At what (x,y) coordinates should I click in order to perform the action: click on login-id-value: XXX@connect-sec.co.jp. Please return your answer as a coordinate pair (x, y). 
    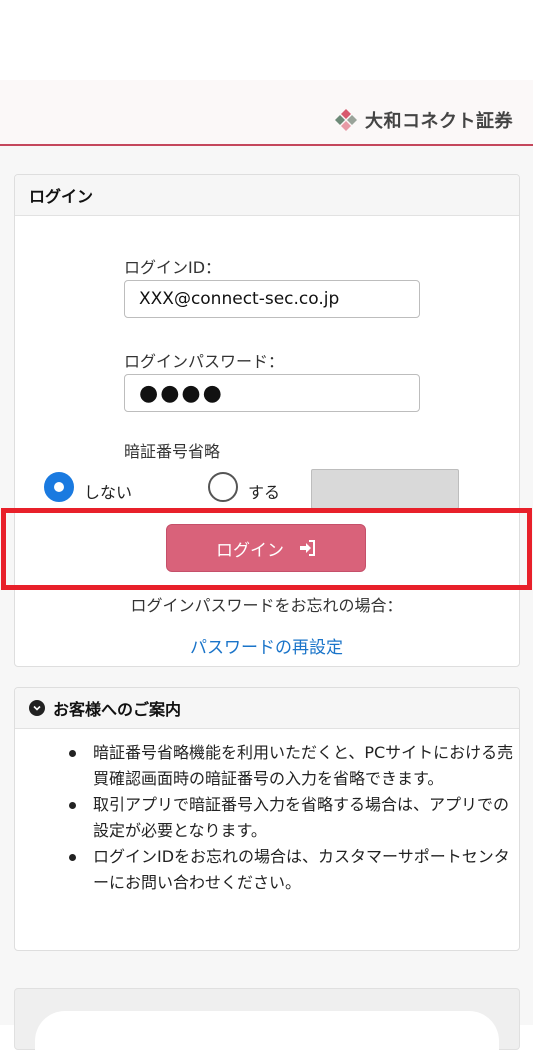
    Looking at the image, I should click on (239, 299).